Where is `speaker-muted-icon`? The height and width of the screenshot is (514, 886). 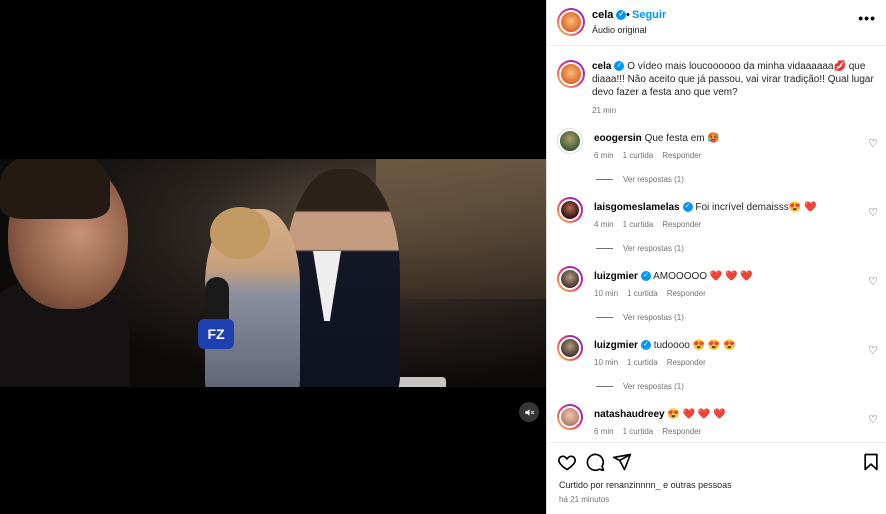
speaker-muted-icon is located at coordinates (529, 412).